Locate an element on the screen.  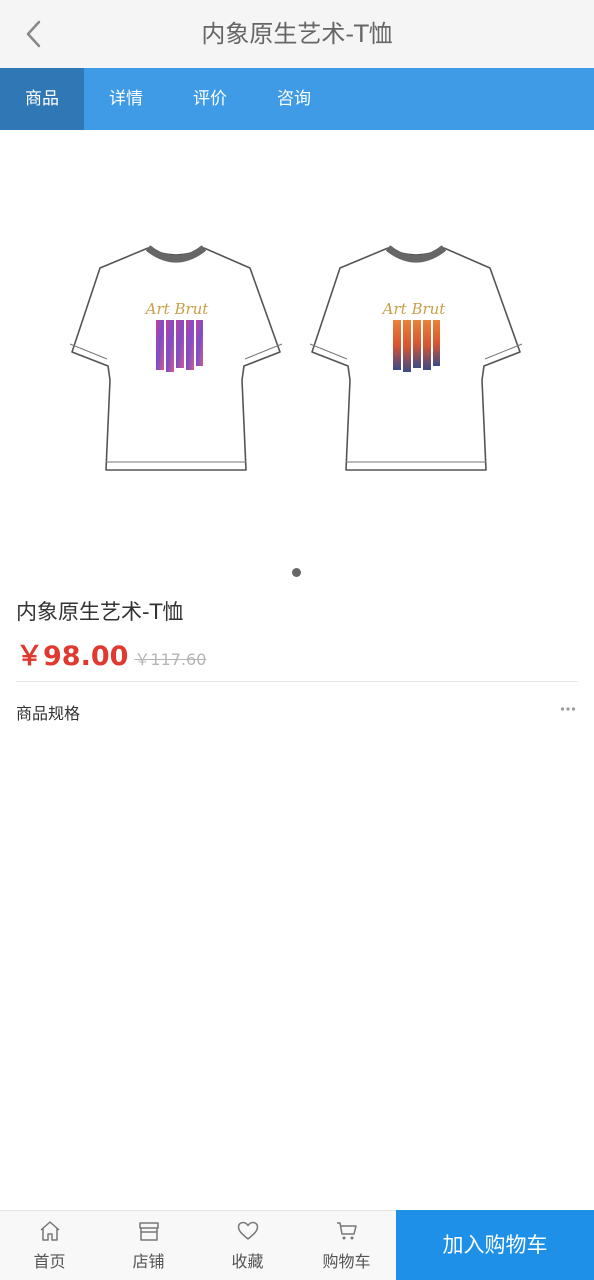
carousel-indicator-dot is located at coordinates (296, 572).